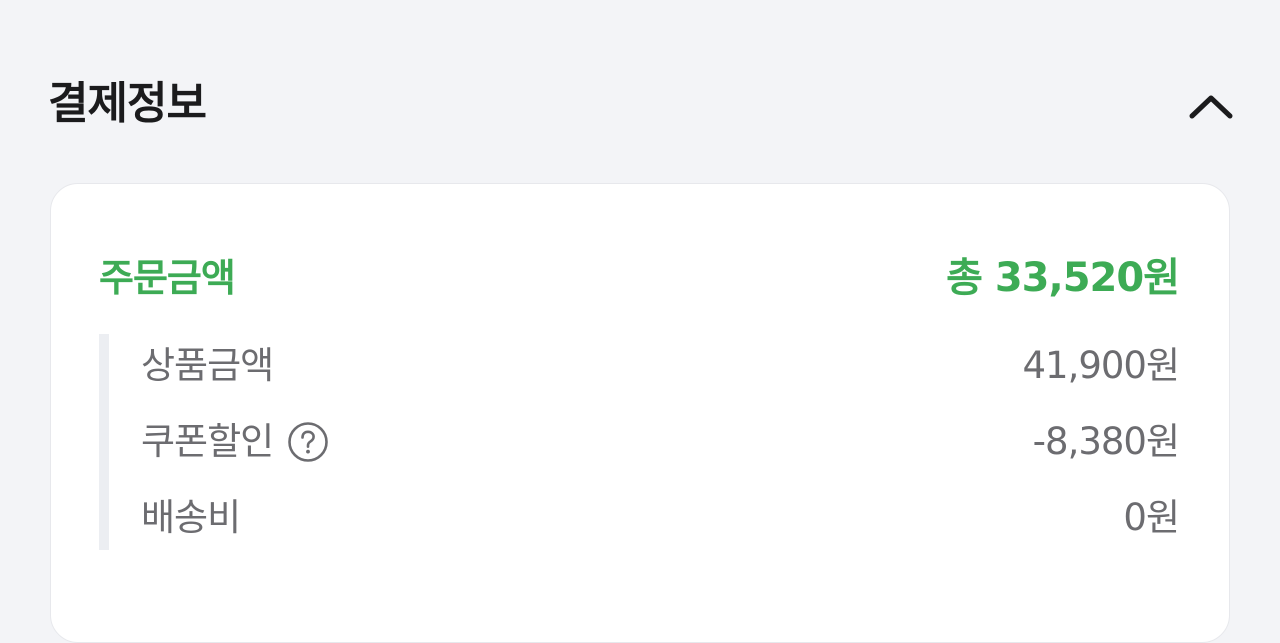  What do you see at coordinates (1063, 278) in the screenshot?
I see `order-total-value: 총 33,520원` at bounding box center [1063, 278].